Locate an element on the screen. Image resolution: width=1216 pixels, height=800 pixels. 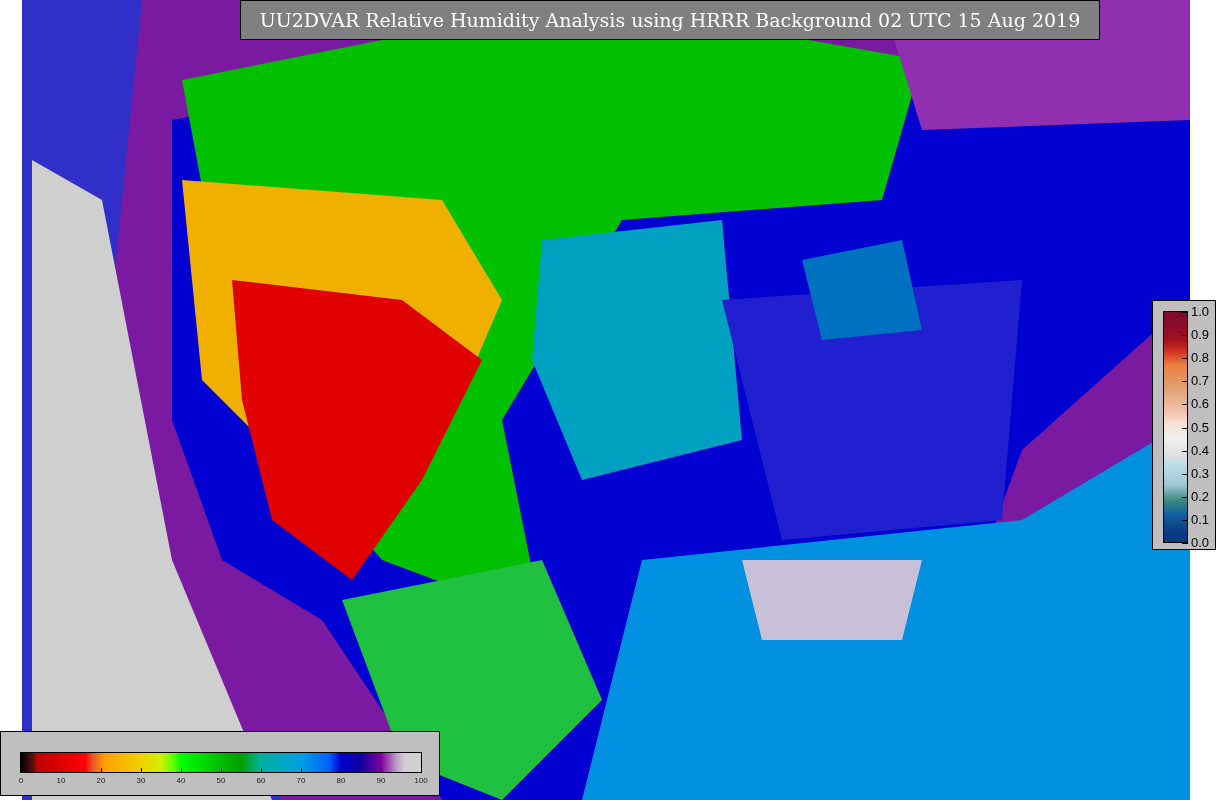
tick-label: 0.2 is located at coordinates (1200, 496).